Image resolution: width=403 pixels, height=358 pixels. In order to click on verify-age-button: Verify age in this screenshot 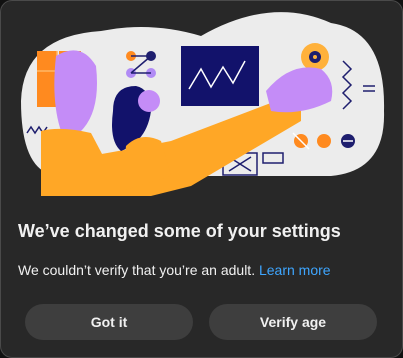, I will do `click(293, 322)`.